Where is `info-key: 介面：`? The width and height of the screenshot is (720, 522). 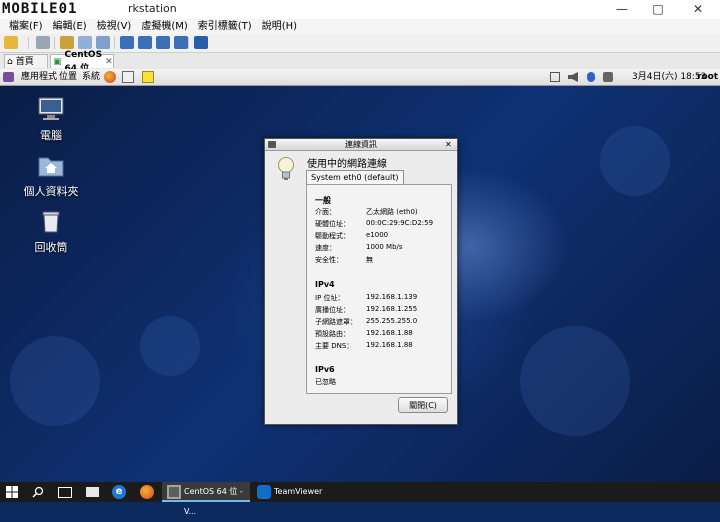 info-key: 介面： is located at coordinates (325, 212).